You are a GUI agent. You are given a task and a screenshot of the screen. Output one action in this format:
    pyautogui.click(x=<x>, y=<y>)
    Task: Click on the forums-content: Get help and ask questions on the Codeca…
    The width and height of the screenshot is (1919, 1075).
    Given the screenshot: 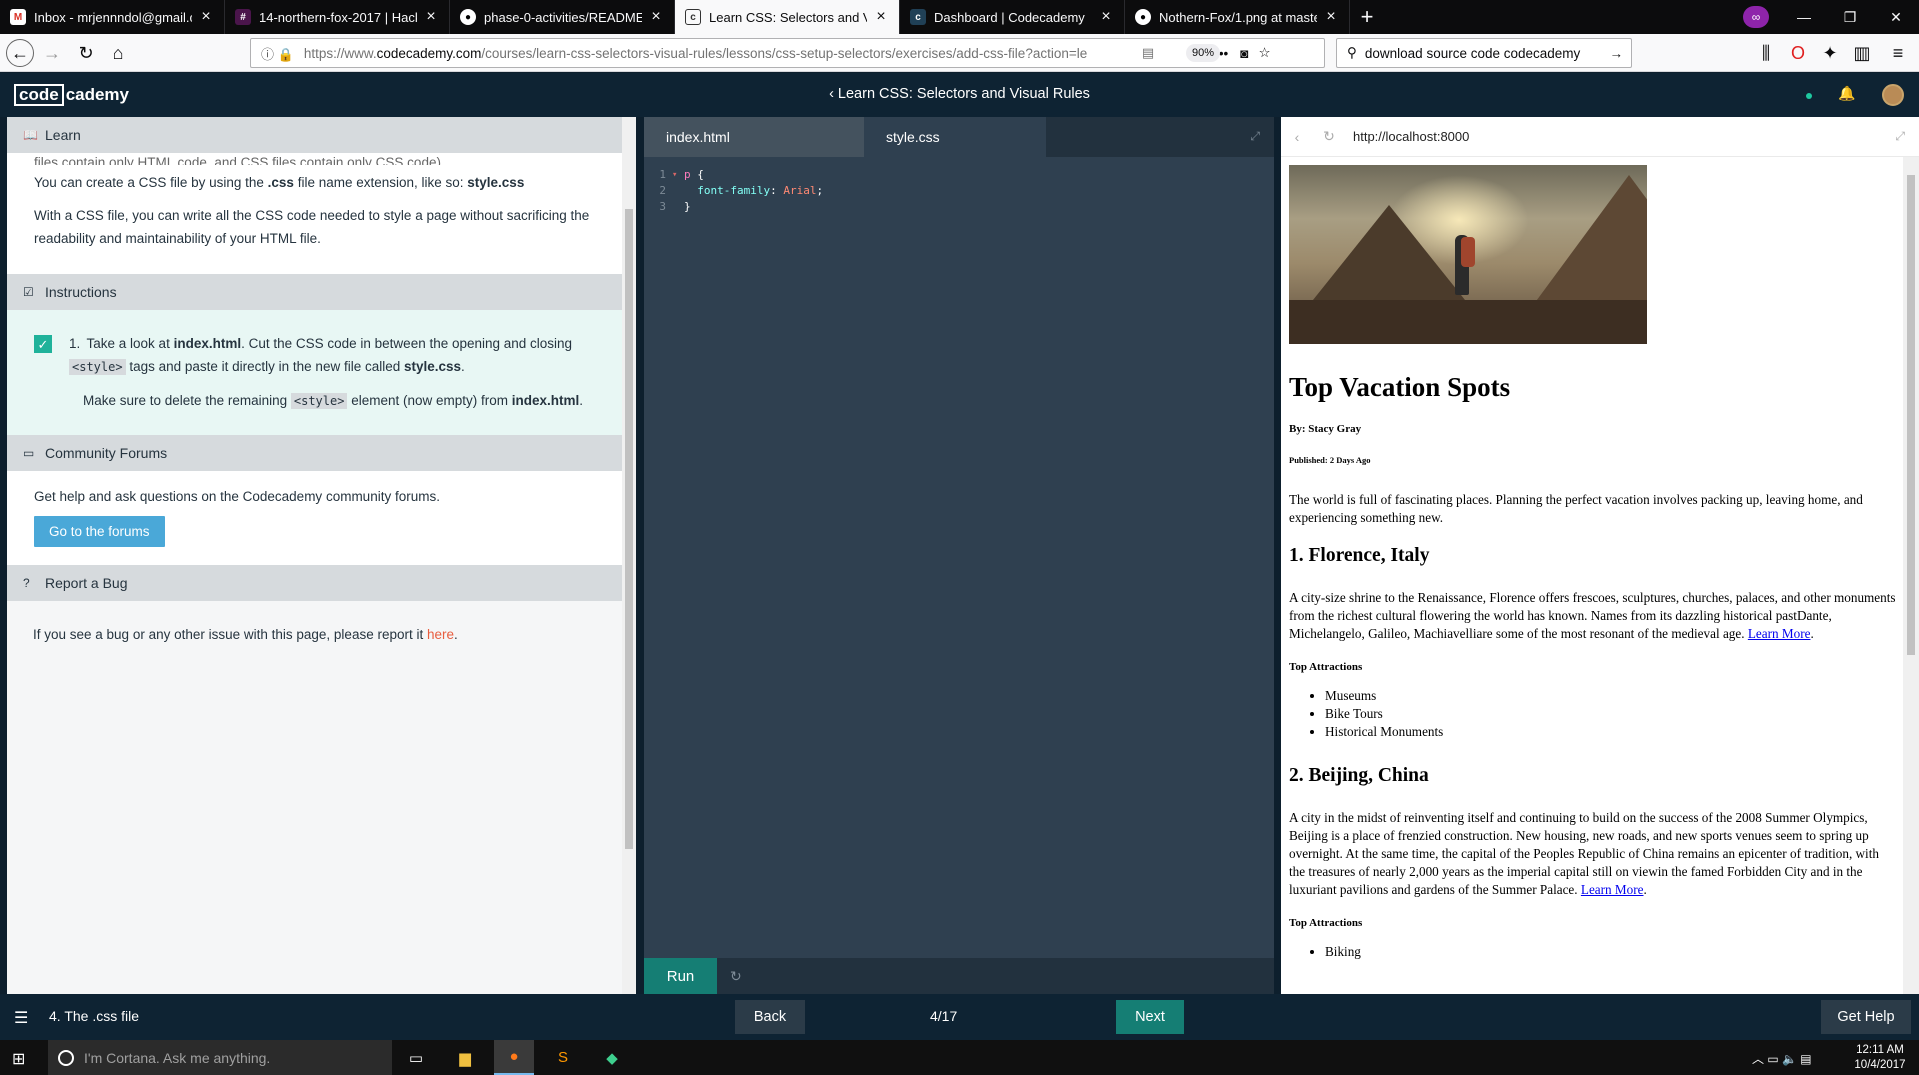 What is the action you would take?
    pyautogui.click(x=314, y=518)
    